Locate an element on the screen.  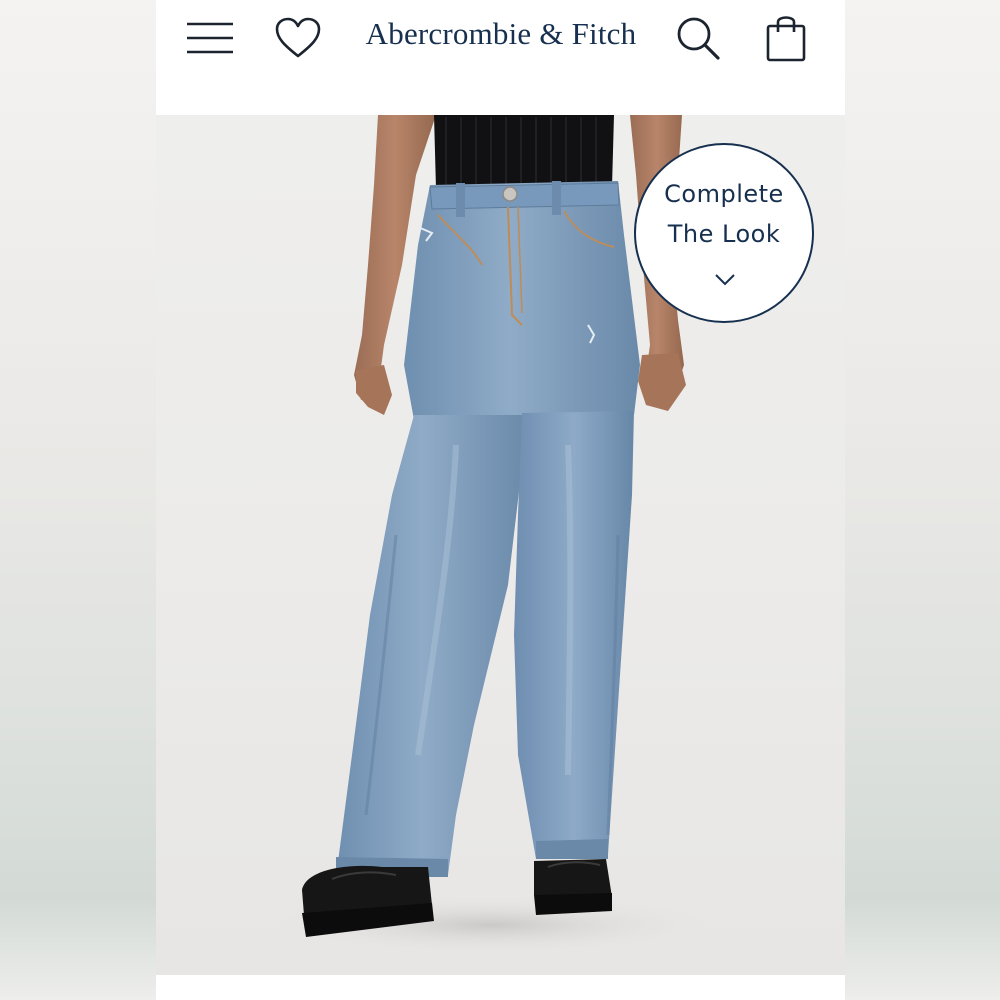
heart-icon is located at coordinates (298, 38).